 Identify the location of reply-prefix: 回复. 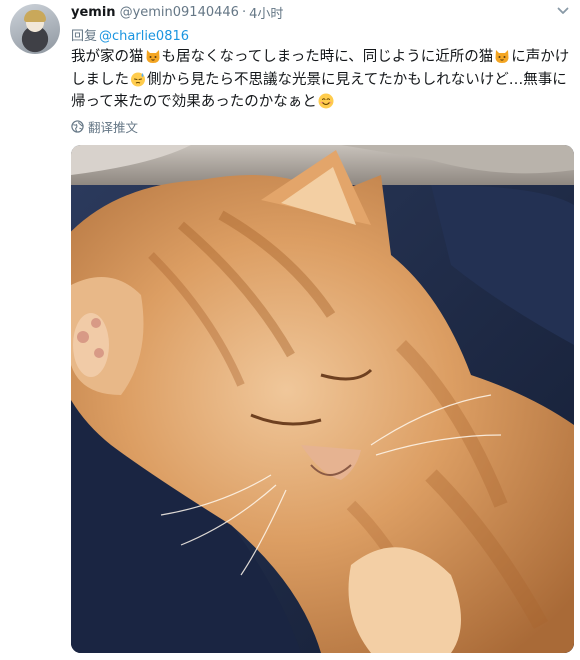
(84, 36).